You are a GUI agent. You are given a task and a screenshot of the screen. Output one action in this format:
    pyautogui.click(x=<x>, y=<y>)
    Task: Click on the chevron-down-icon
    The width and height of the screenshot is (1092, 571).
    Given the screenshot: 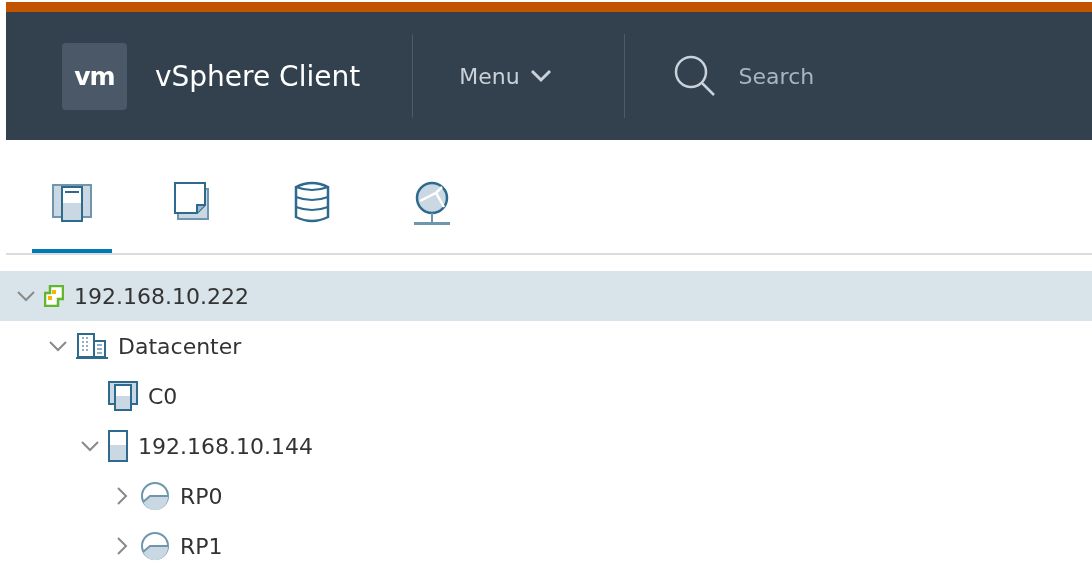 What is the action you would take?
    pyautogui.click(x=540, y=76)
    